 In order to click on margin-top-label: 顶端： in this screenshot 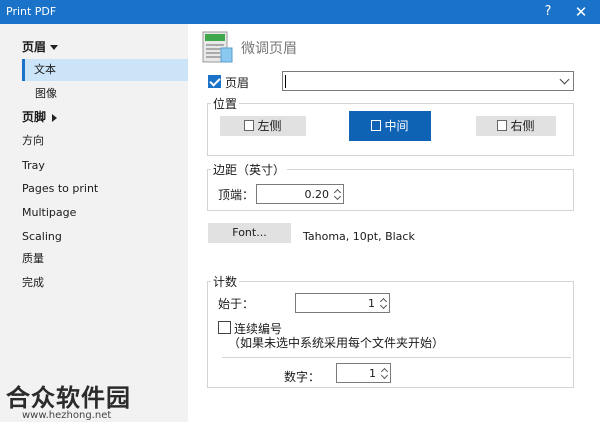, I will do `click(236, 195)`.